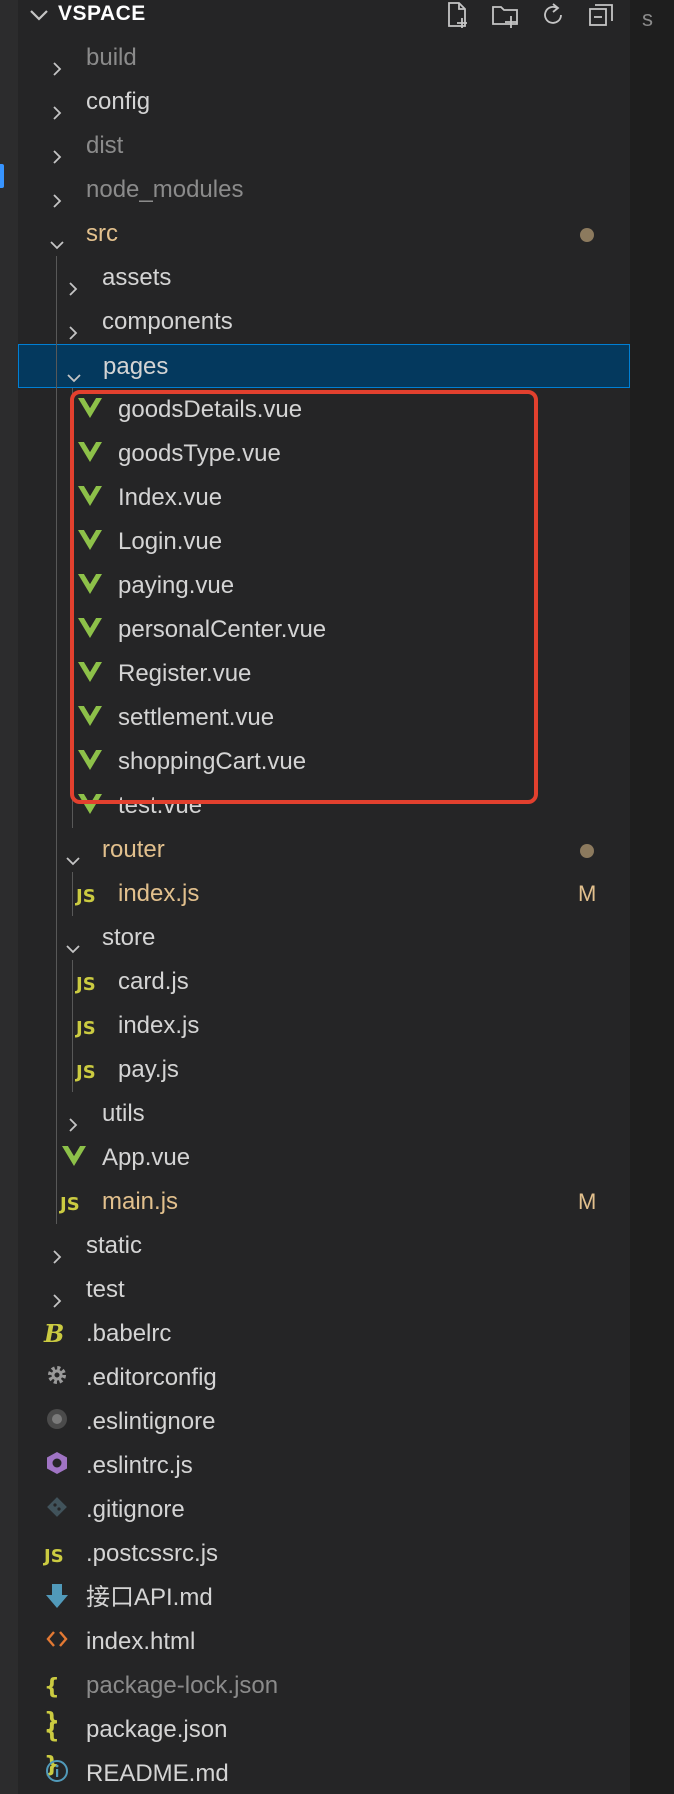 The width and height of the screenshot is (674, 1794). I want to click on editor-tab-edge: s, so click(647, 19).